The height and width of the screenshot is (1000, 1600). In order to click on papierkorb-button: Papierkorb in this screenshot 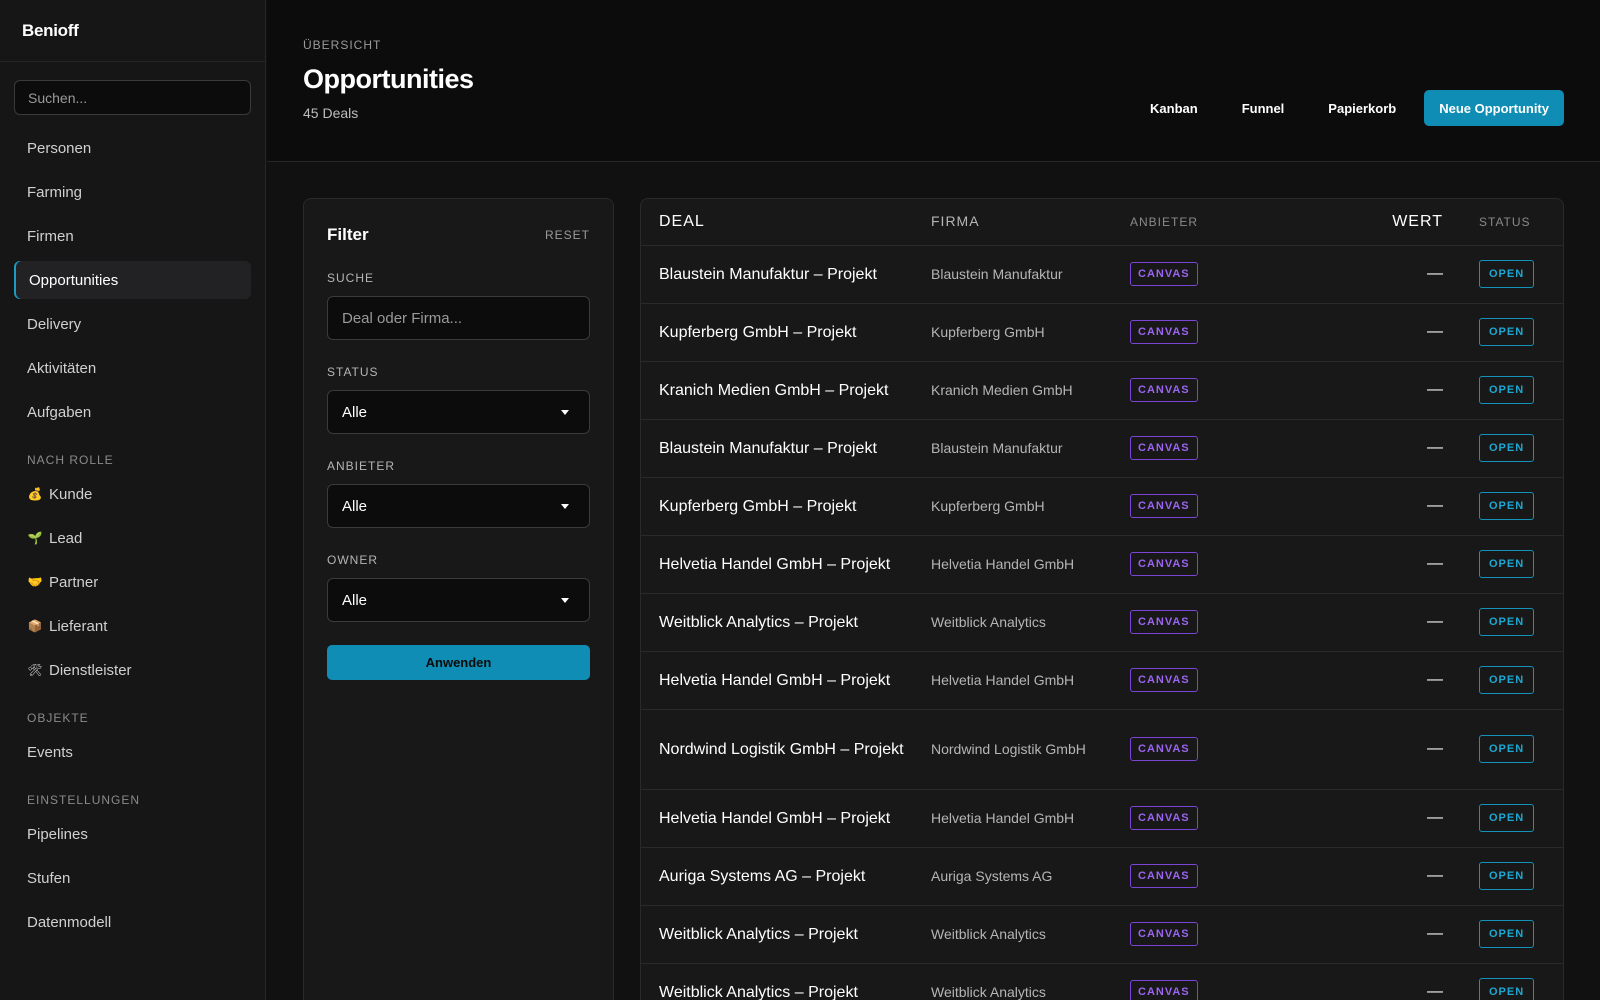, I will do `click(1362, 108)`.